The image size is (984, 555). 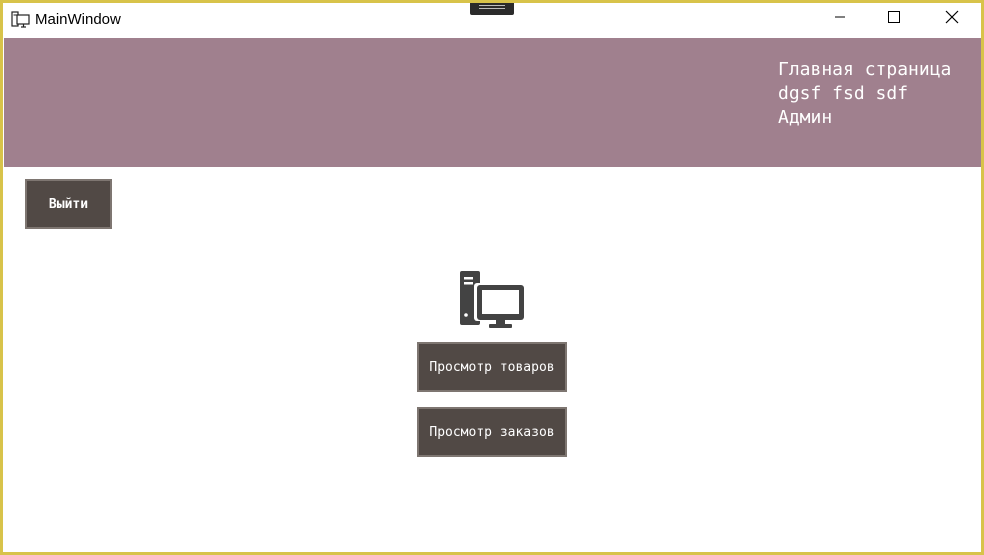 I want to click on drag-handle-icon, so click(x=492, y=9).